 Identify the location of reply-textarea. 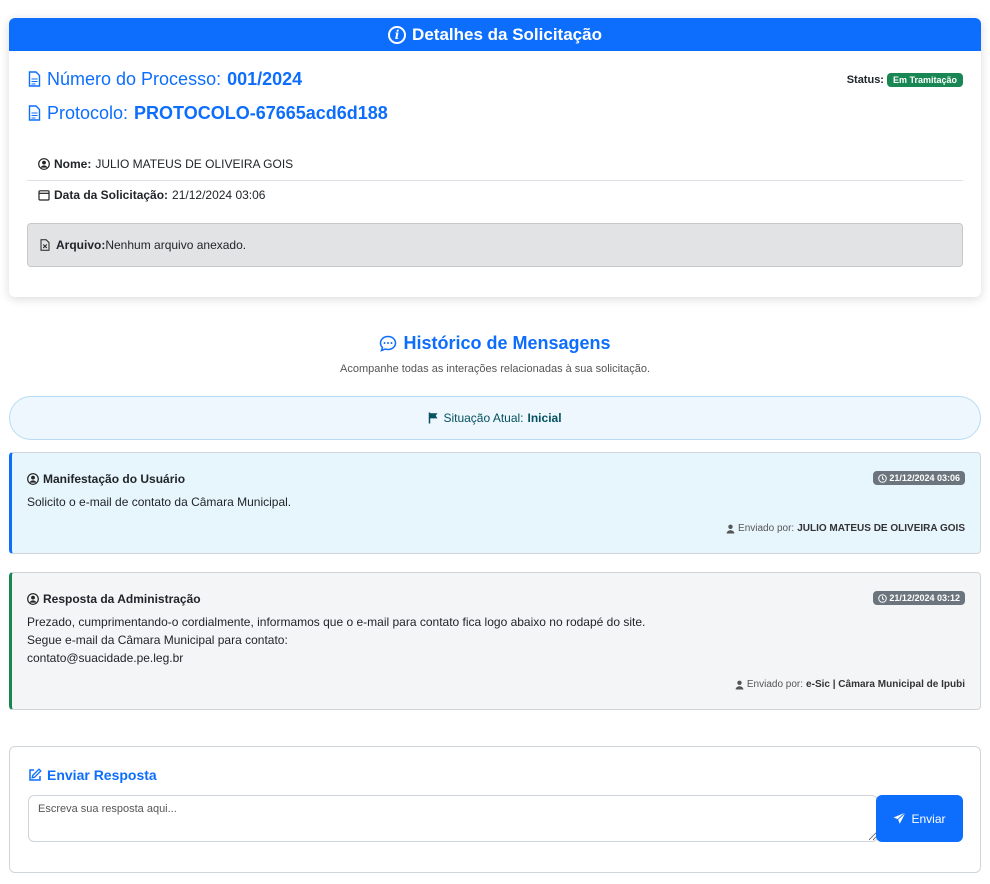
(453, 818).